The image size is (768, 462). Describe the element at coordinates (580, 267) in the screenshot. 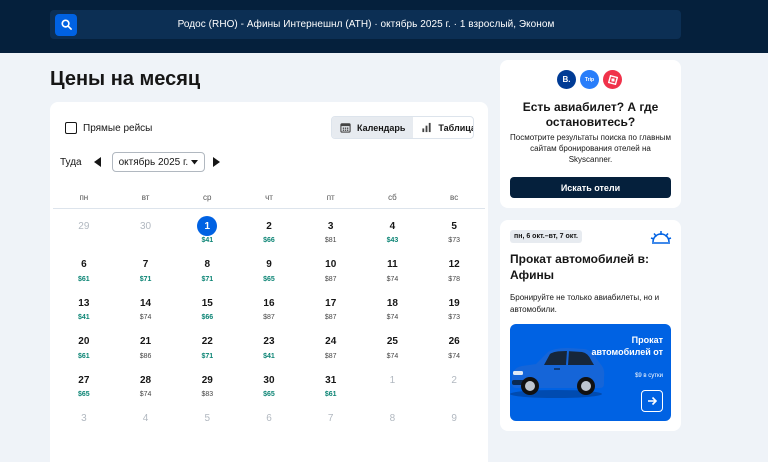

I see `car-rental-title: Прокат автомобилей в: Афины` at that location.